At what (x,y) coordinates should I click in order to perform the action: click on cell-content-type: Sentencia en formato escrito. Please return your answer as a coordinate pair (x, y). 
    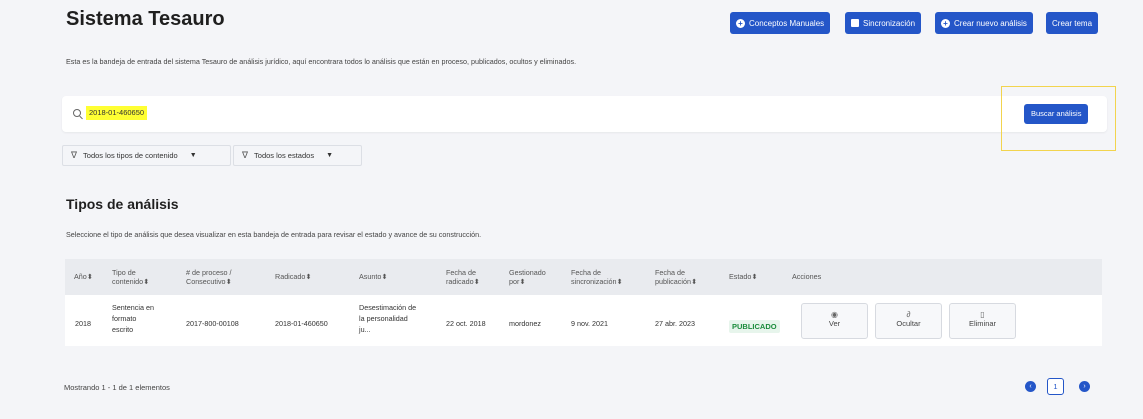
    Looking at the image, I should click on (133, 318).